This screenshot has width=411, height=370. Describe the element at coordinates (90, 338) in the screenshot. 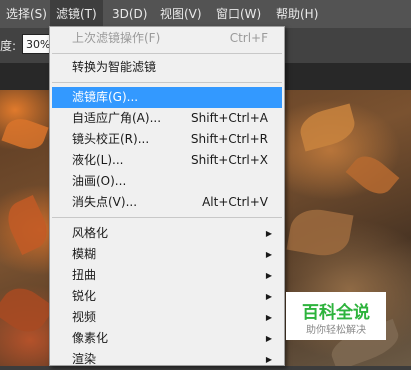

I see `menu-item-label: 像素化` at that location.